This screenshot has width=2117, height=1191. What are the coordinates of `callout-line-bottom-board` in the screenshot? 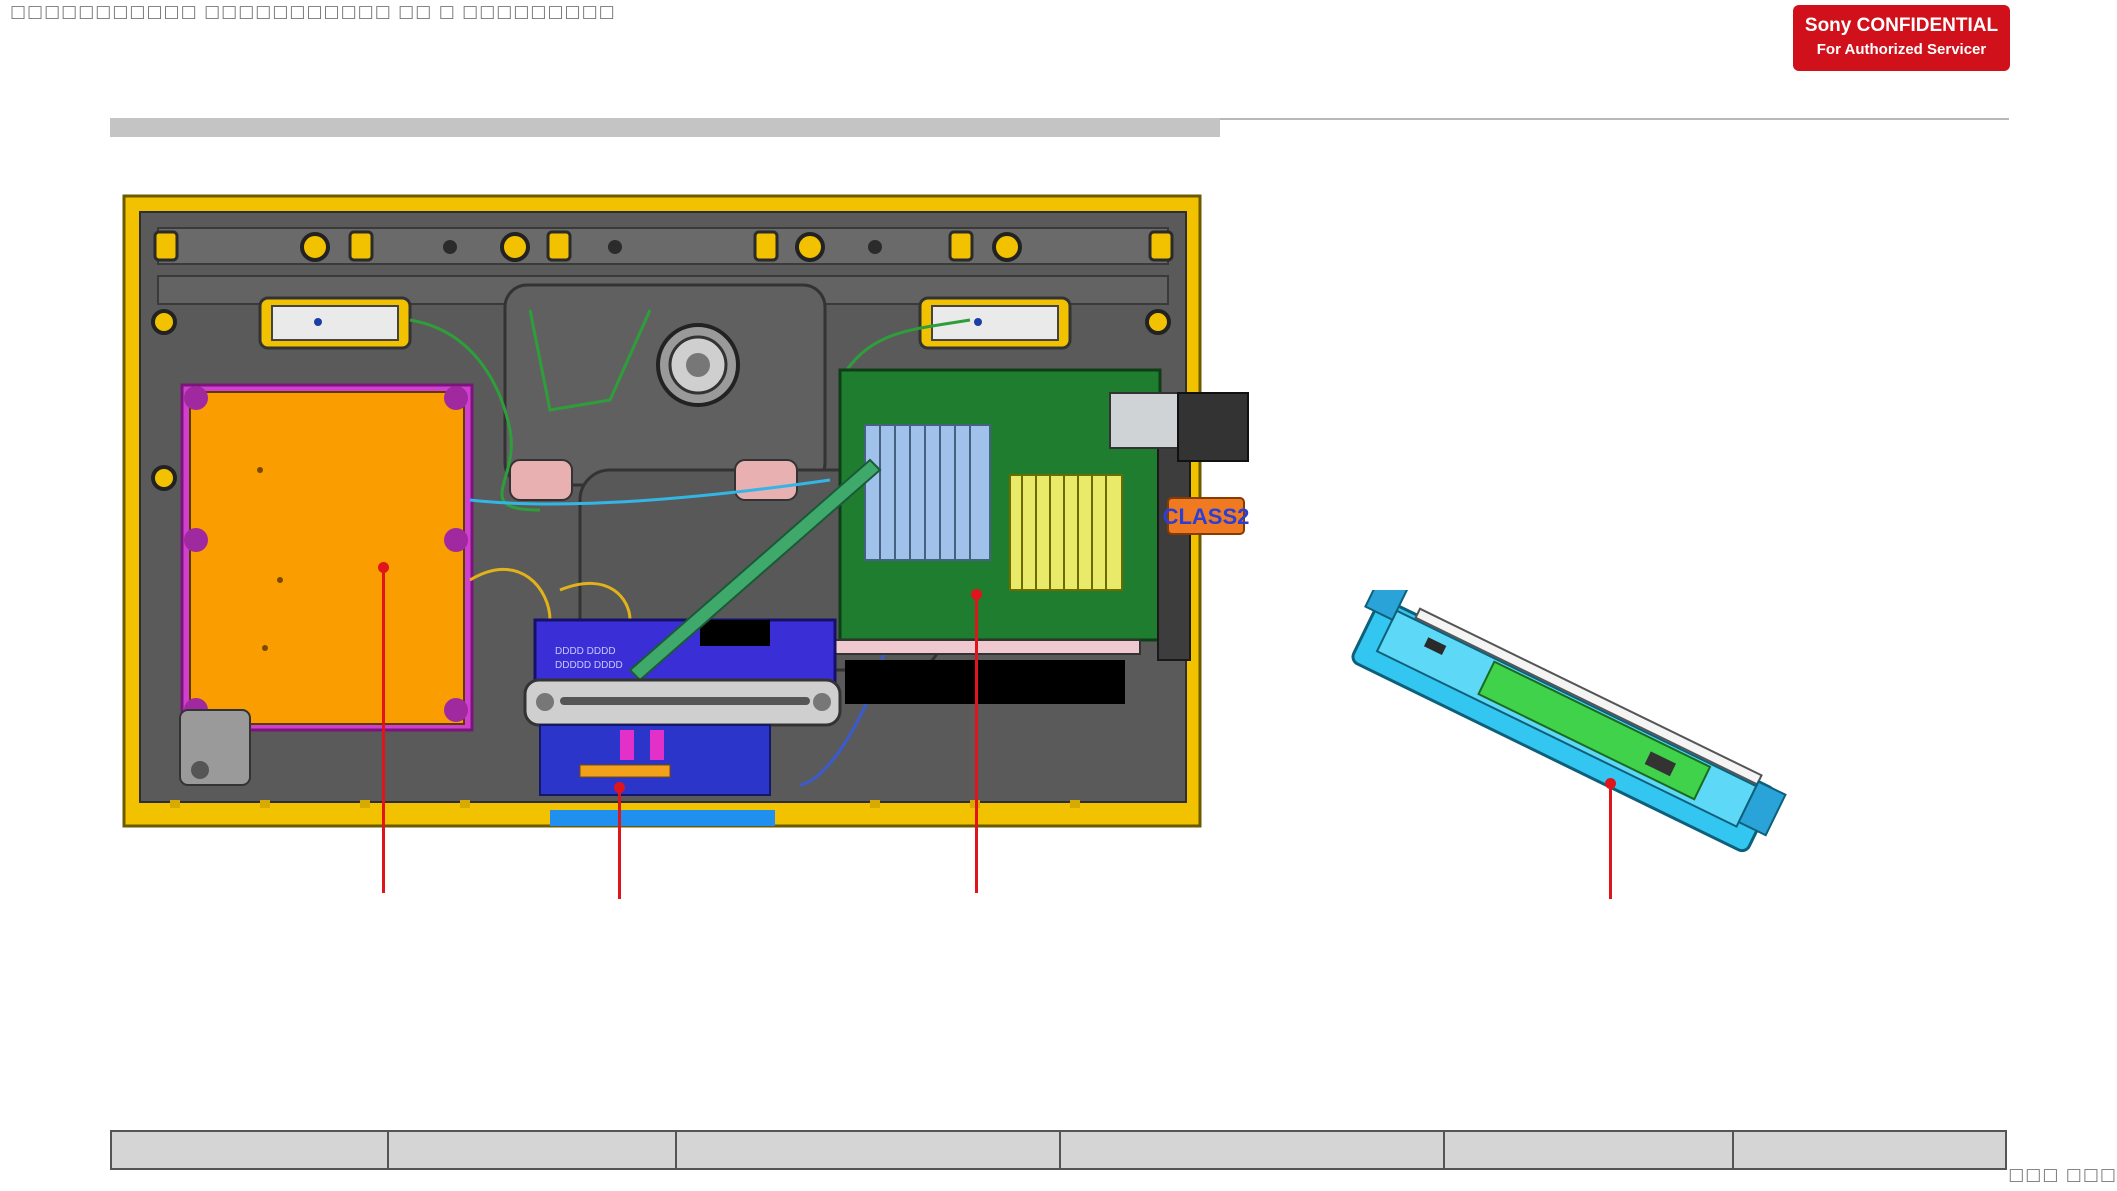 It's located at (619, 843).